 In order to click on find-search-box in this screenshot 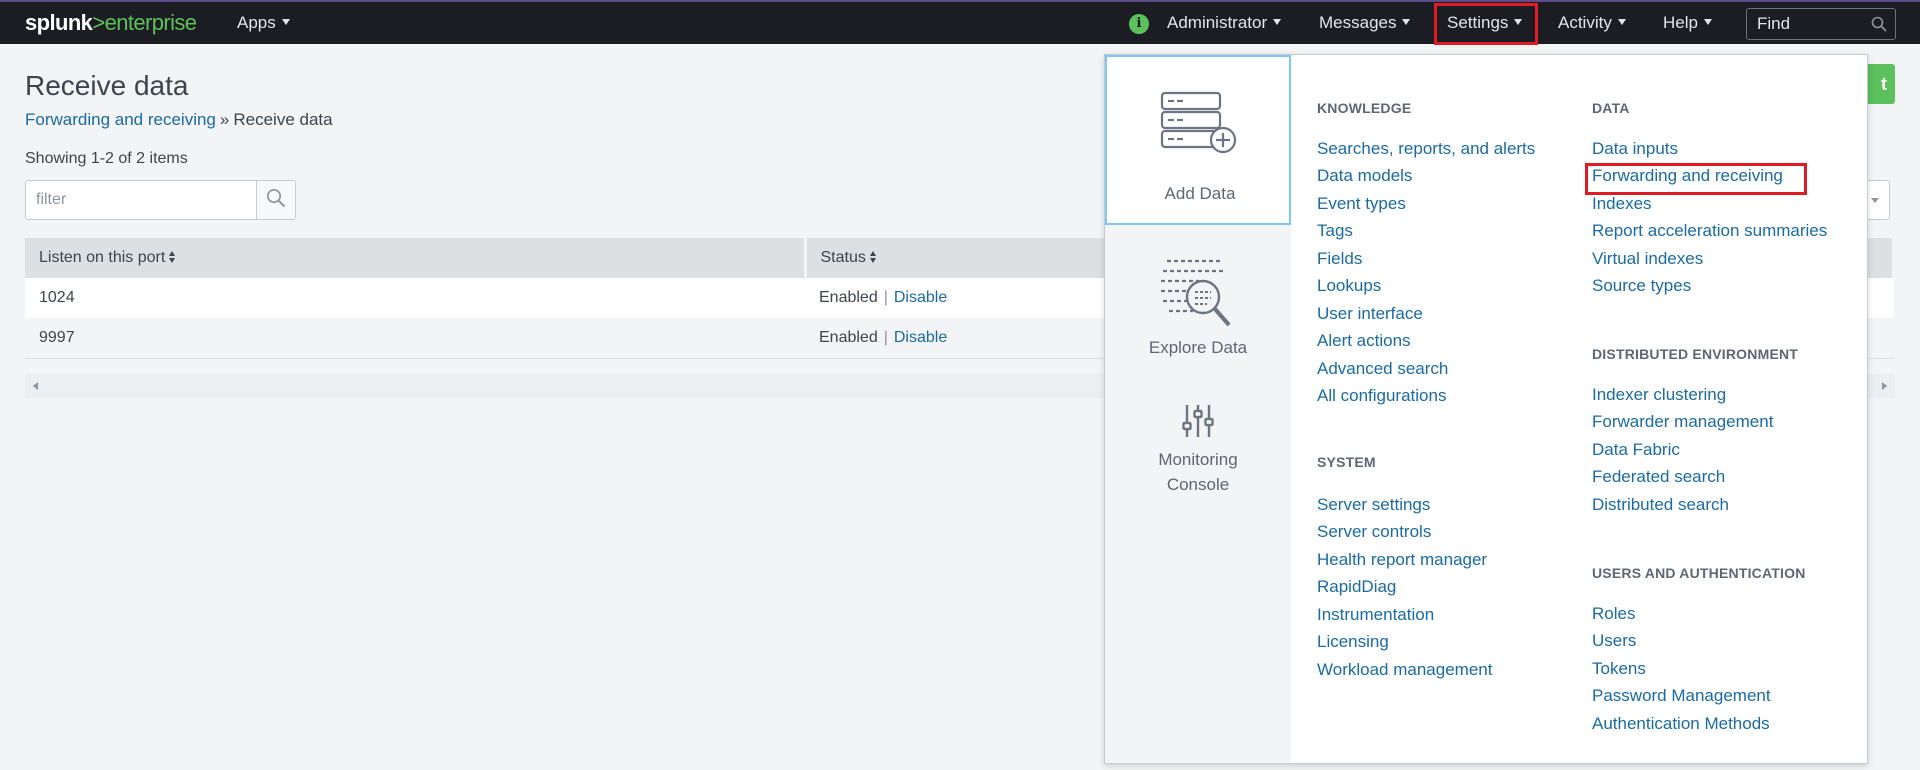, I will do `click(1821, 24)`.